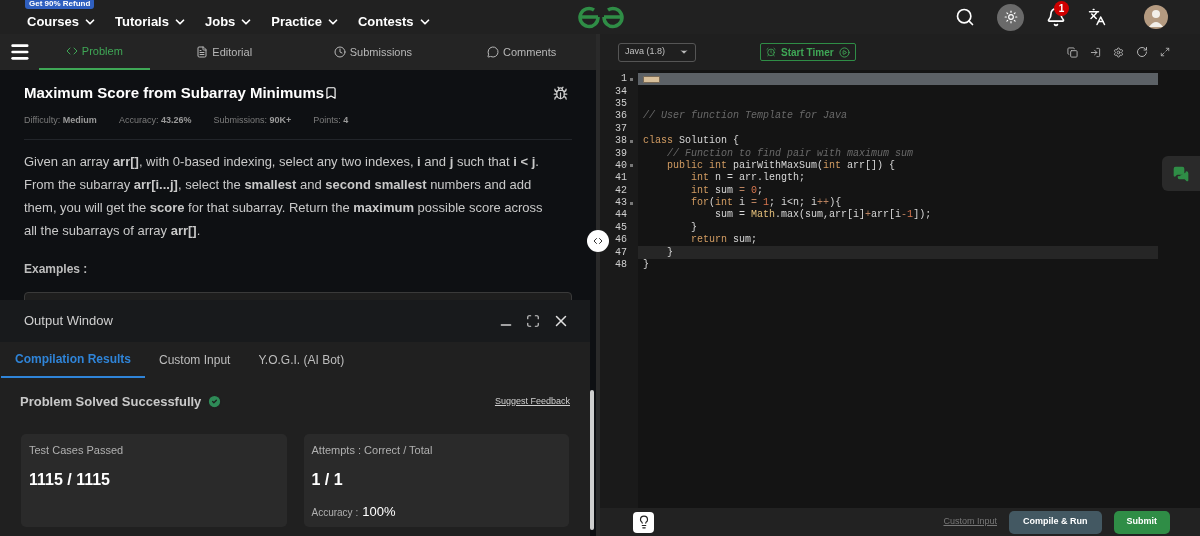  I want to click on line-number: 38, so click(621, 141).